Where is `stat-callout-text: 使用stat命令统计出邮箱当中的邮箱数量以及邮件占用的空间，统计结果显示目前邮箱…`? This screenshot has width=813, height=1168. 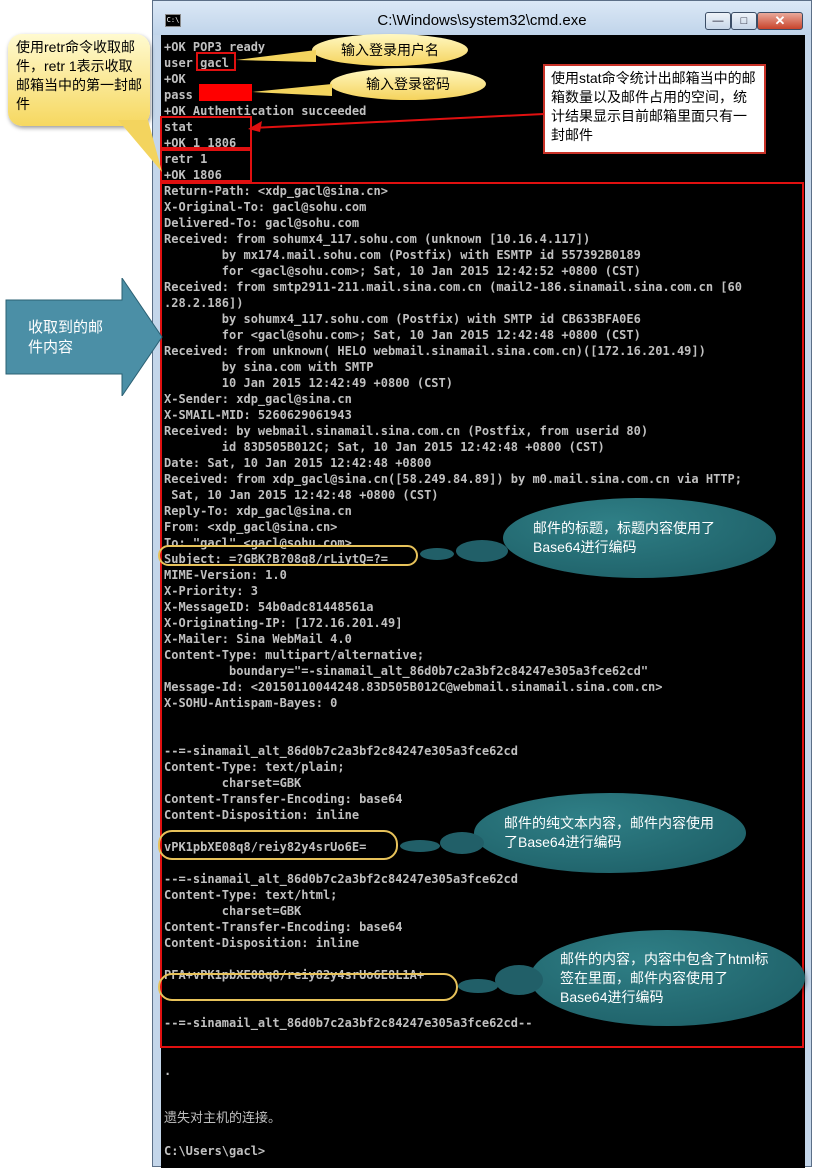 stat-callout-text: 使用stat命令统计出邮箱当中的邮箱数量以及邮件占用的空间，统计结果显示目前邮箱… is located at coordinates (653, 106).